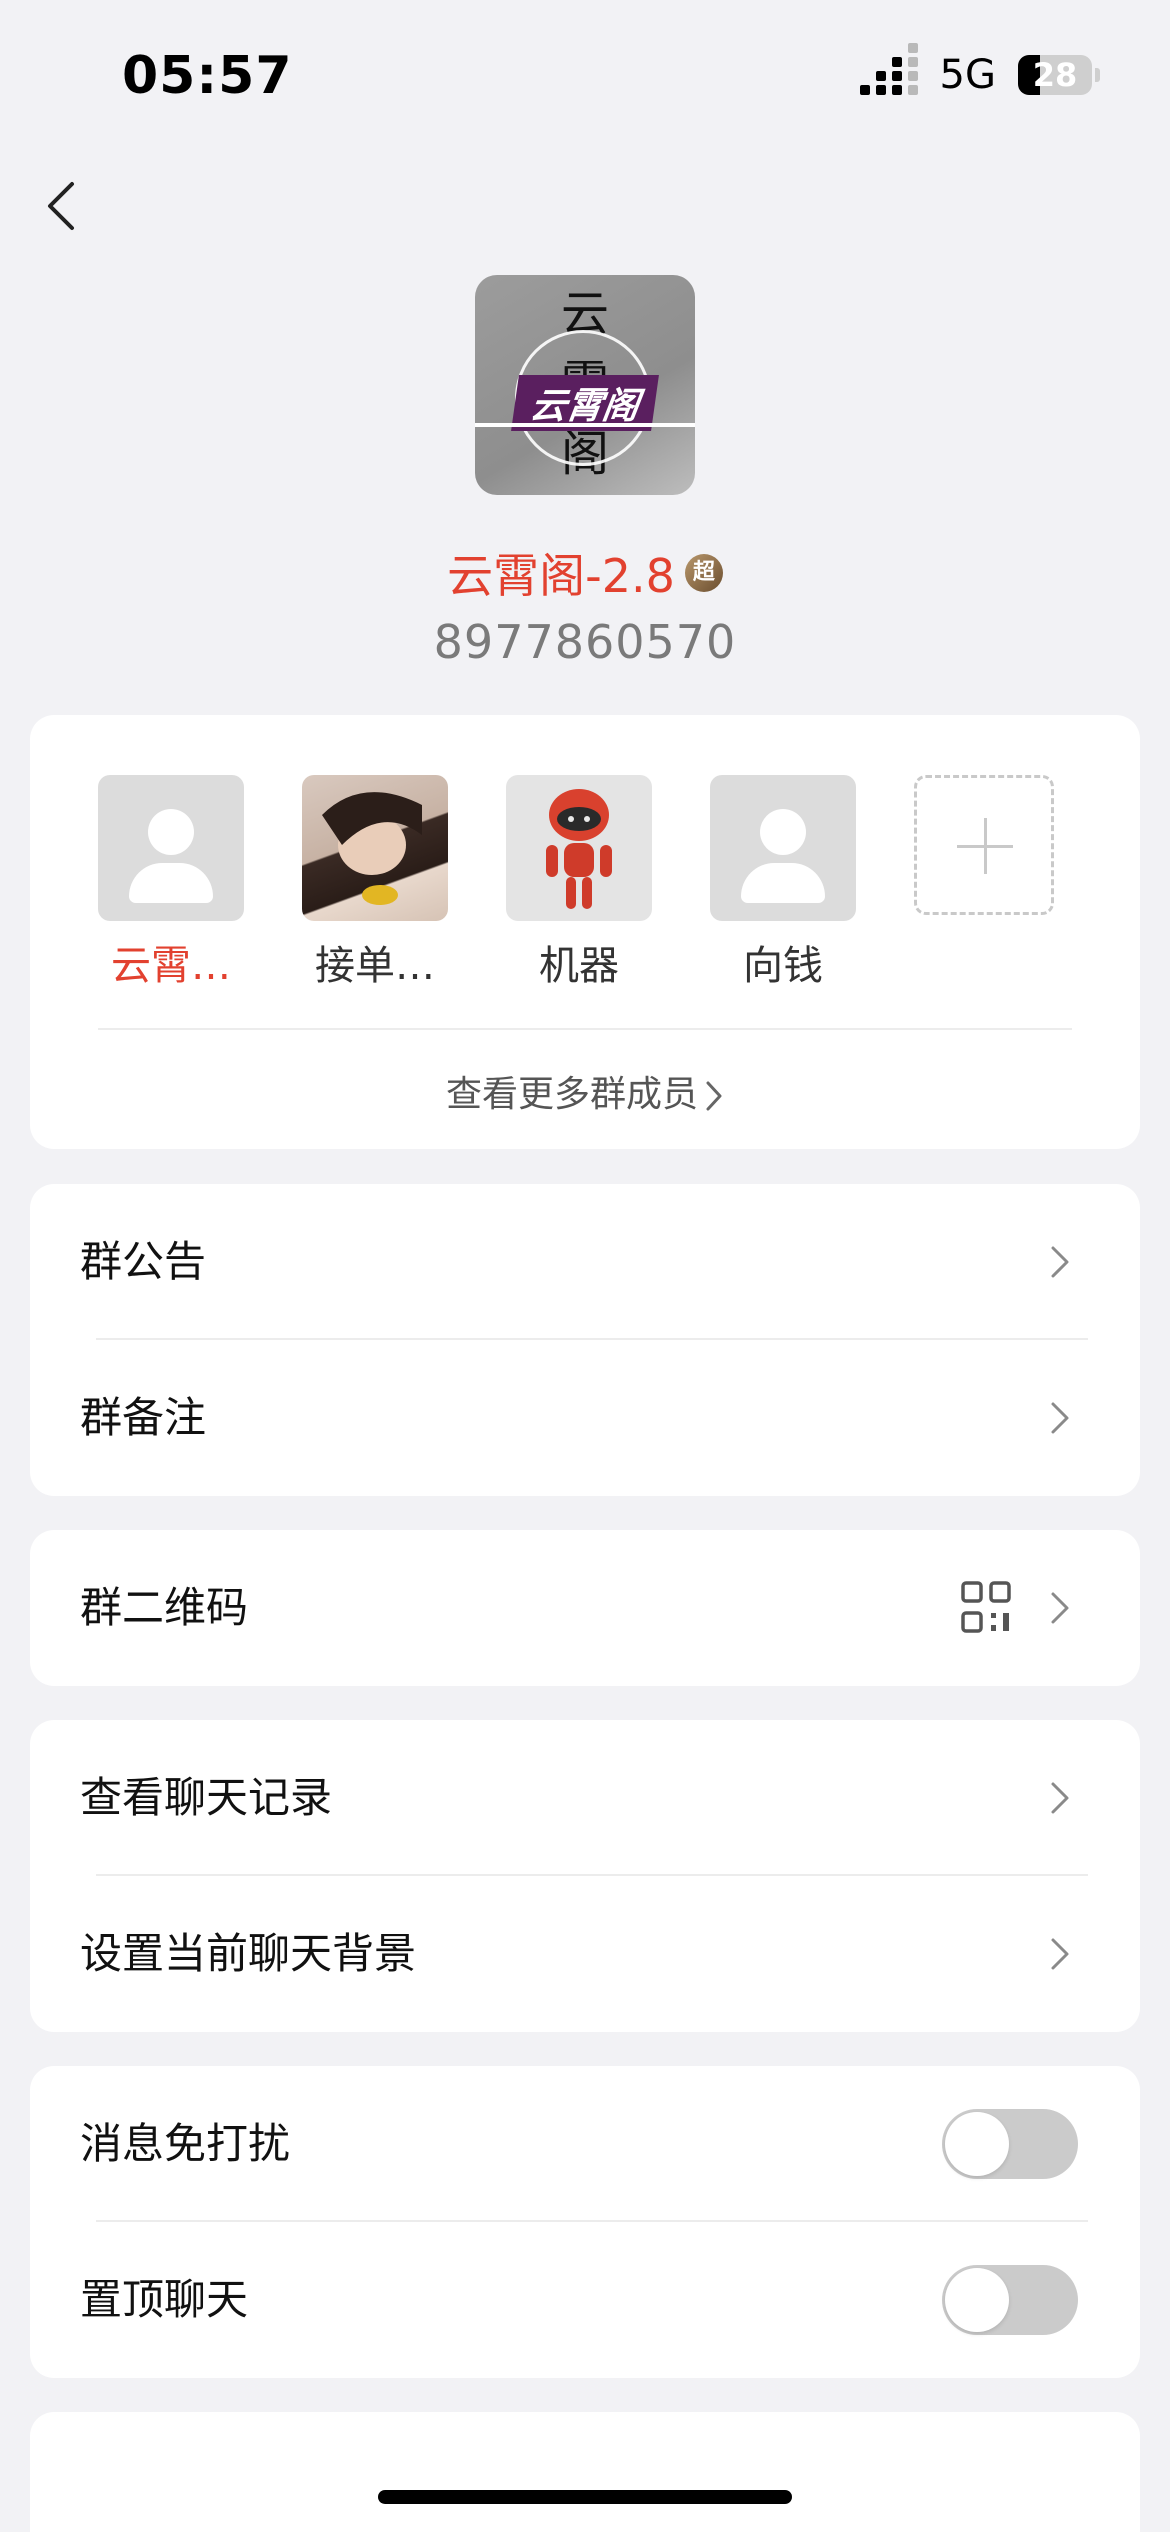 This screenshot has height=2532, width=1170. I want to click on group-info-card: 群公告 群备注, so click(585, 1340).